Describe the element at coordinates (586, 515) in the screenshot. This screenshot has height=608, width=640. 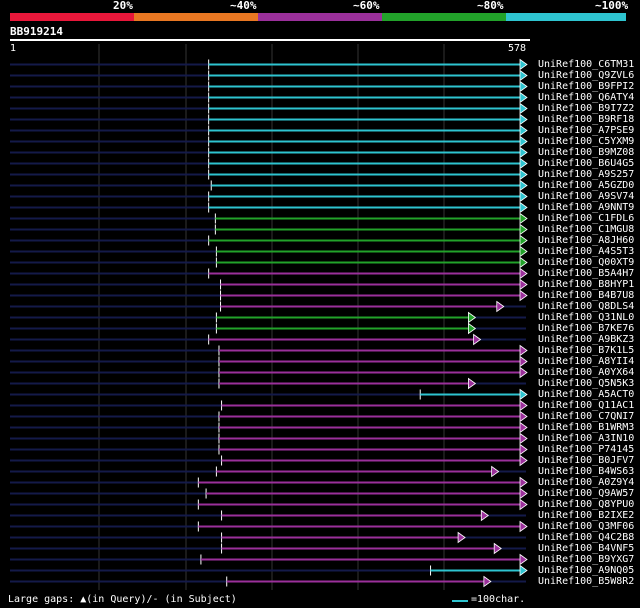
I see `hit-label: UniRef100_B2IXE2` at that location.